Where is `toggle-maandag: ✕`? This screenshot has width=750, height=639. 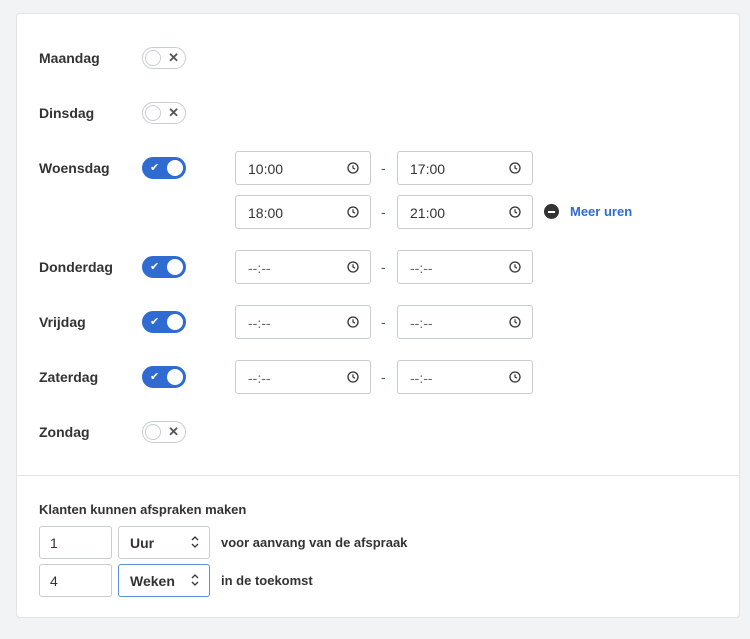
toggle-maandag: ✕ is located at coordinates (164, 58).